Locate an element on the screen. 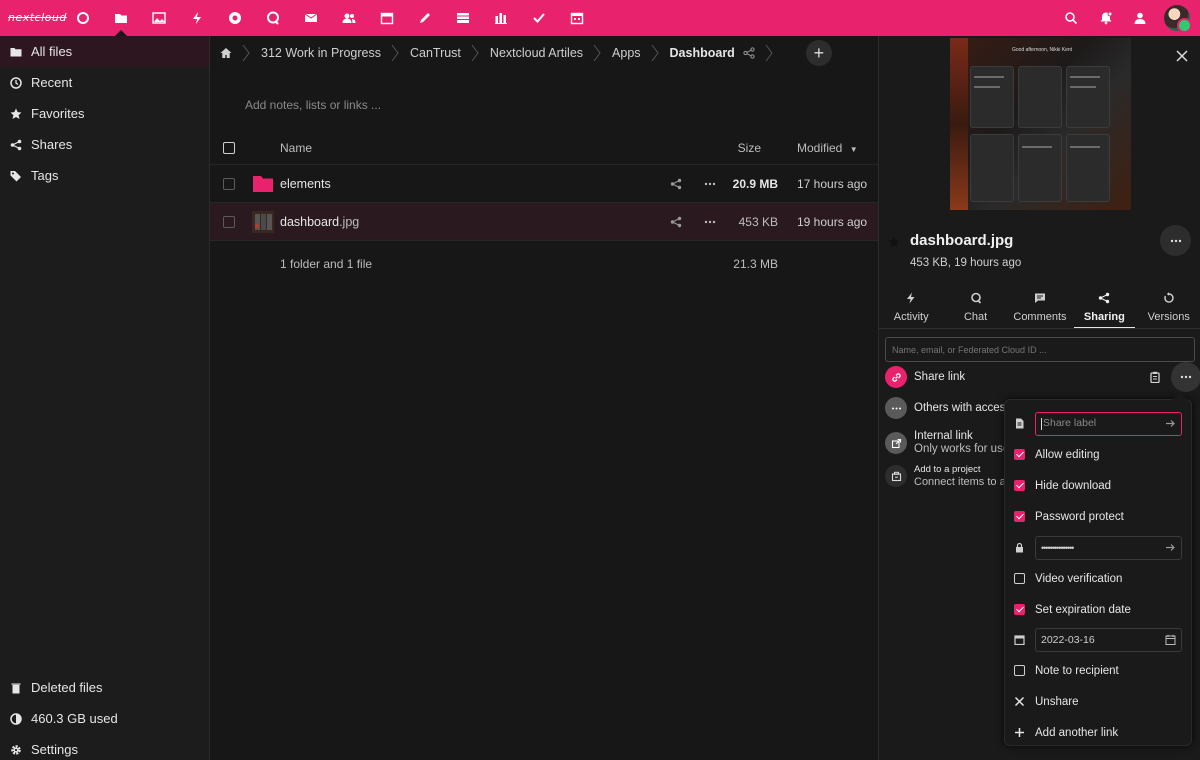 Image resolution: width=1200 pixels, height=760 pixels. gear-icon is located at coordinates (16, 750).